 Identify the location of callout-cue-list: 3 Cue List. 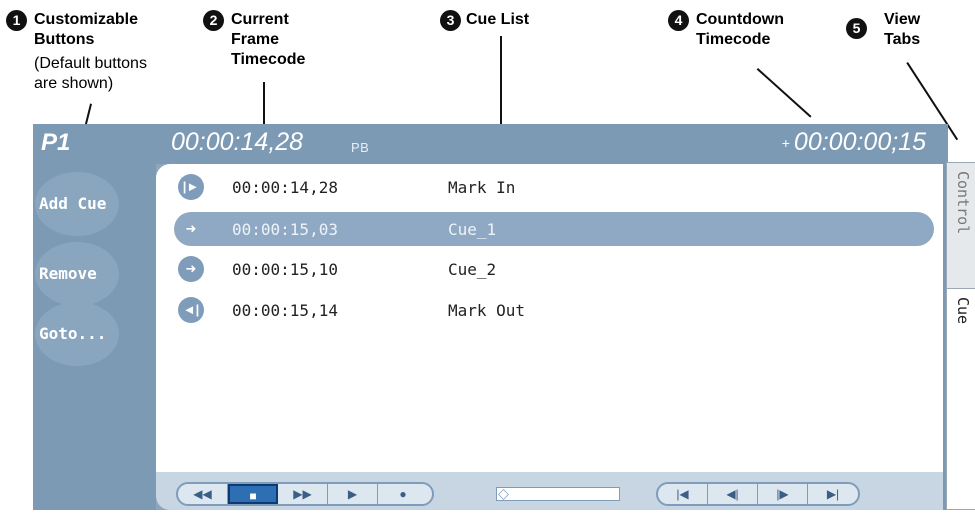
(510, 22).